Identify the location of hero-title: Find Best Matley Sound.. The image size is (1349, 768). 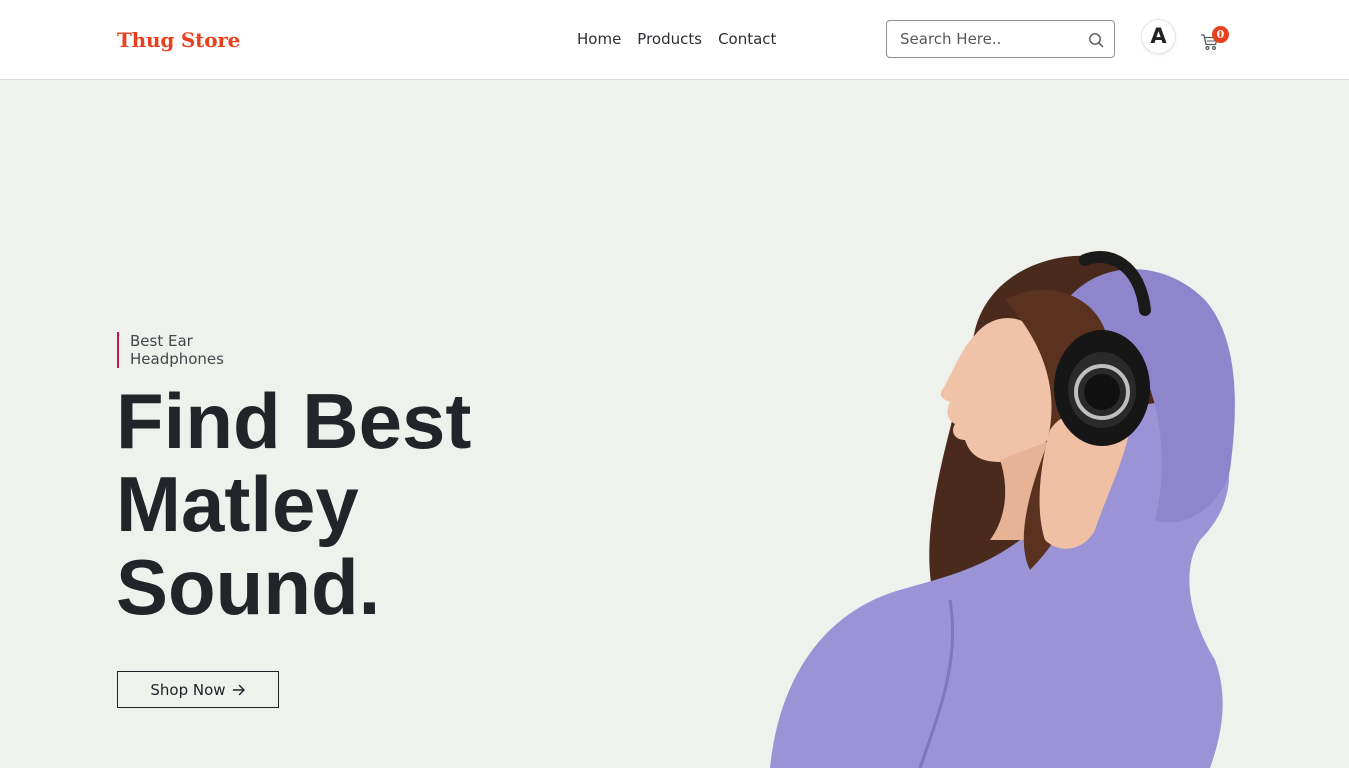
(346, 504).